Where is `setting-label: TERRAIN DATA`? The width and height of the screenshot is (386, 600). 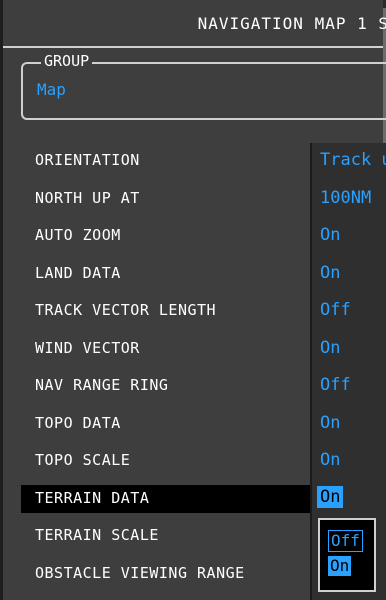
setting-label: TERRAIN DATA is located at coordinates (92, 497).